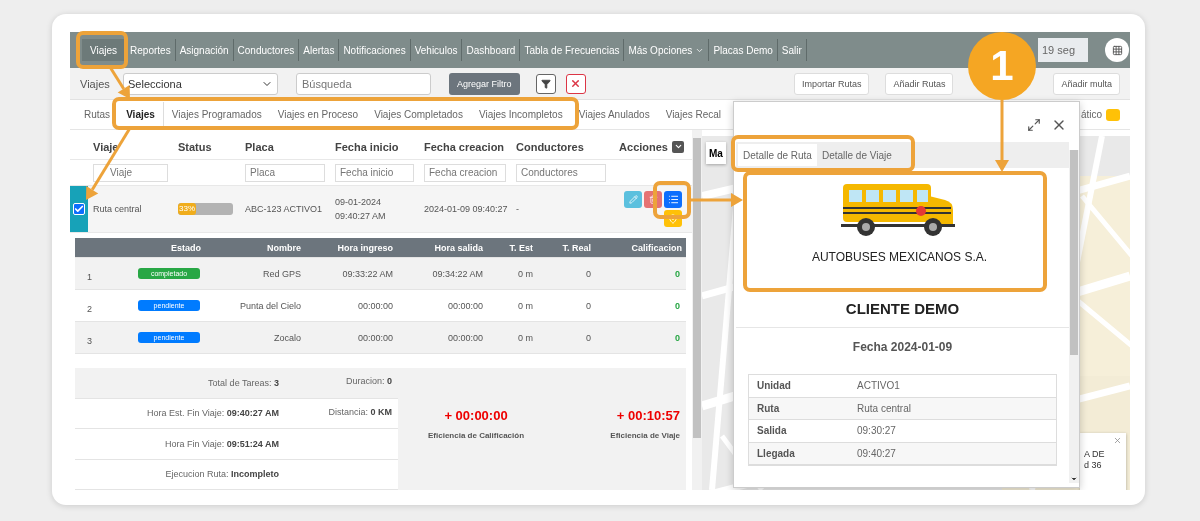 The width and height of the screenshot is (1200, 521). What do you see at coordinates (270, 305) in the screenshot?
I see `table-cell-text: Punta del Cielo` at bounding box center [270, 305].